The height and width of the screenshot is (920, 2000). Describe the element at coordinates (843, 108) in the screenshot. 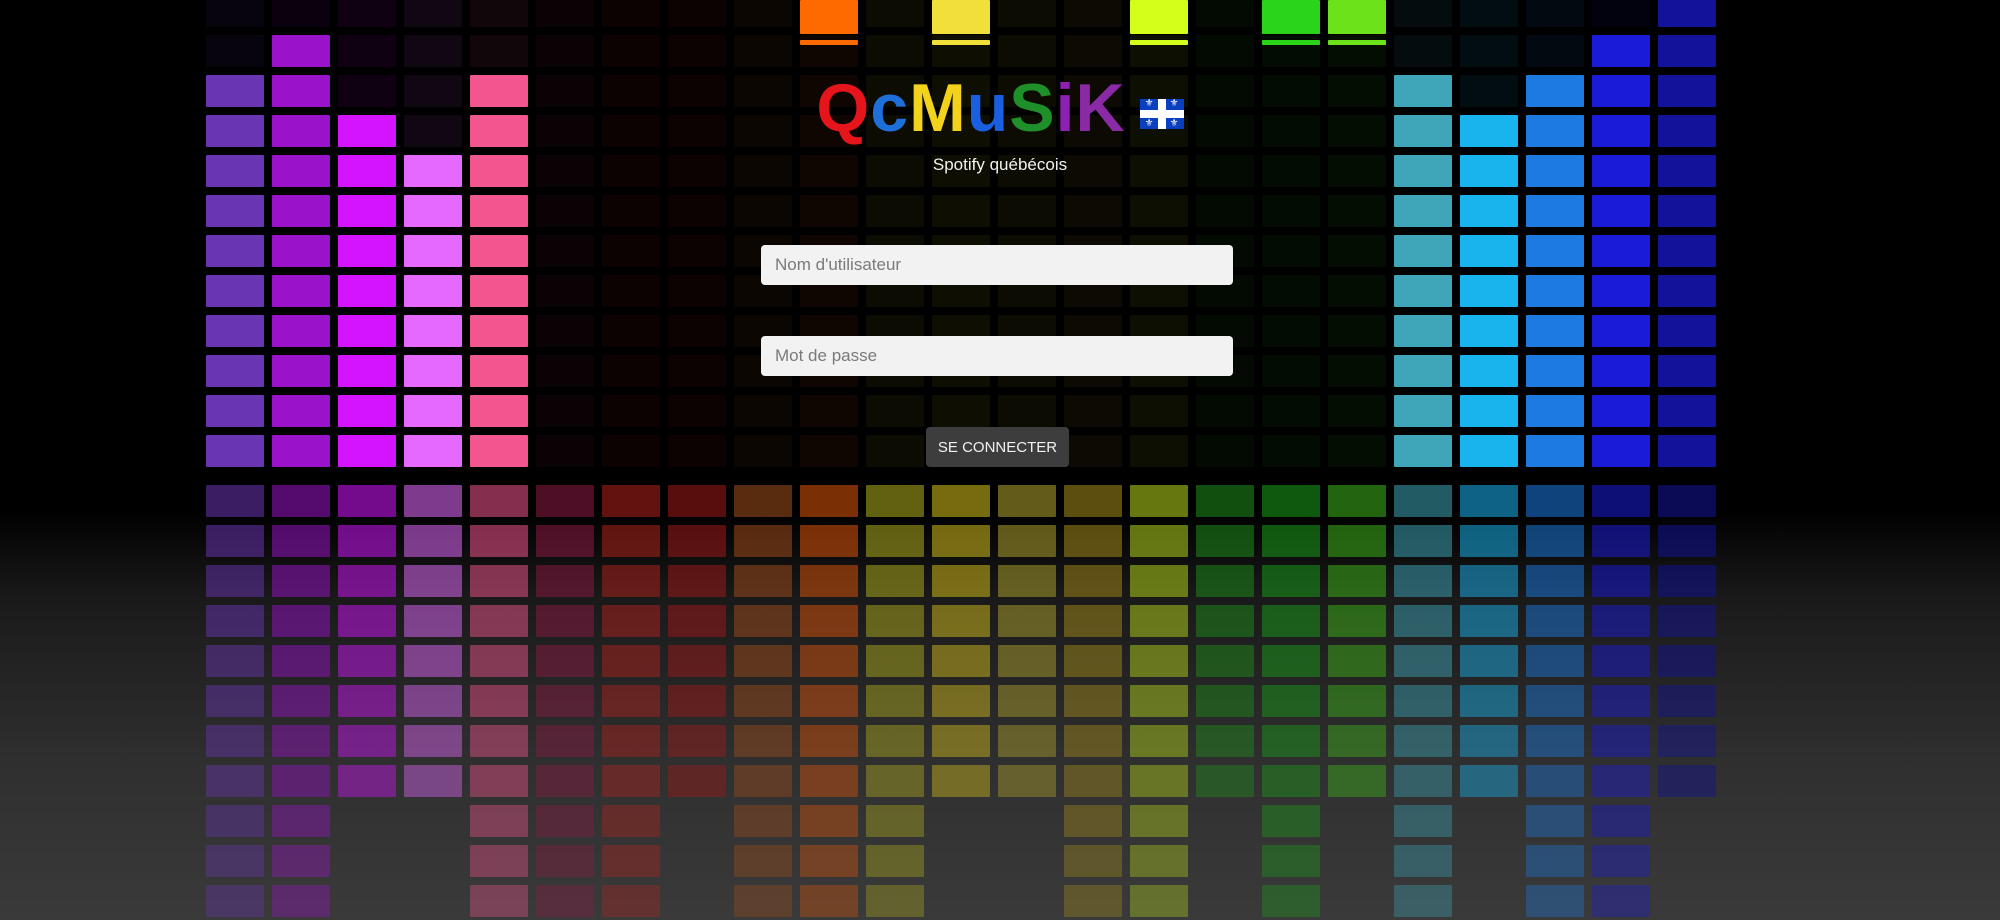

I see `logo-letter: Q` at that location.